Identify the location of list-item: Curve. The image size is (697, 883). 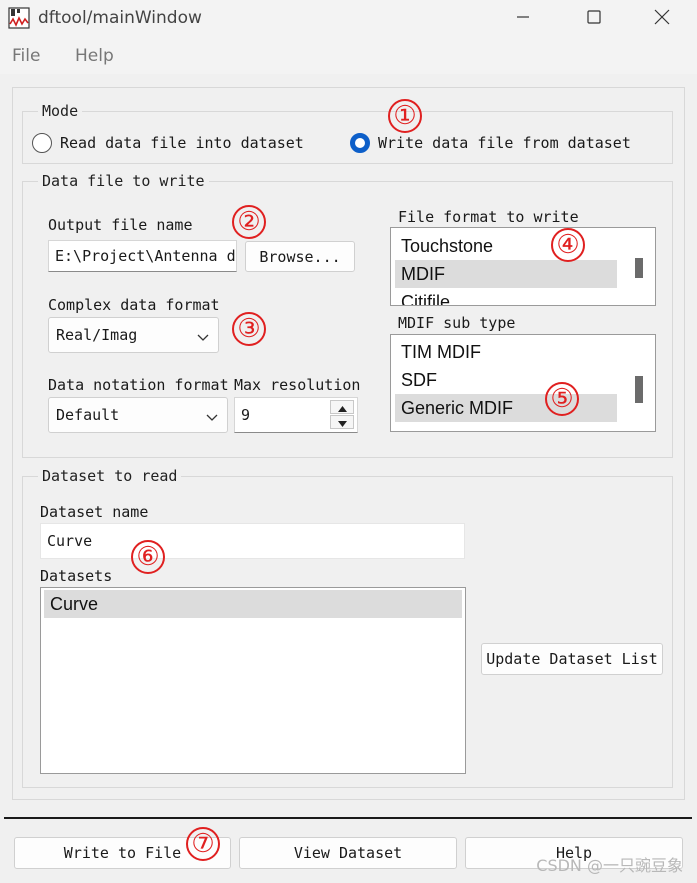
(253, 604).